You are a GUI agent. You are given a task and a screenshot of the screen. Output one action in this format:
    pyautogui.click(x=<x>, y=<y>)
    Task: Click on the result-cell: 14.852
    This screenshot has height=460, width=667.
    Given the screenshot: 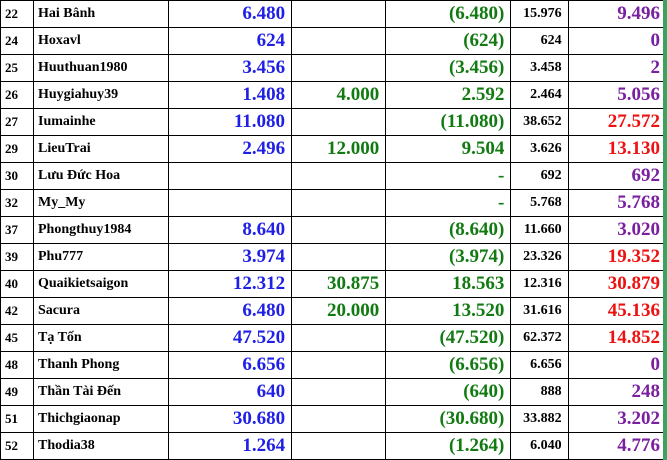 What is the action you would take?
    pyautogui.click(x=617, y=338)
    